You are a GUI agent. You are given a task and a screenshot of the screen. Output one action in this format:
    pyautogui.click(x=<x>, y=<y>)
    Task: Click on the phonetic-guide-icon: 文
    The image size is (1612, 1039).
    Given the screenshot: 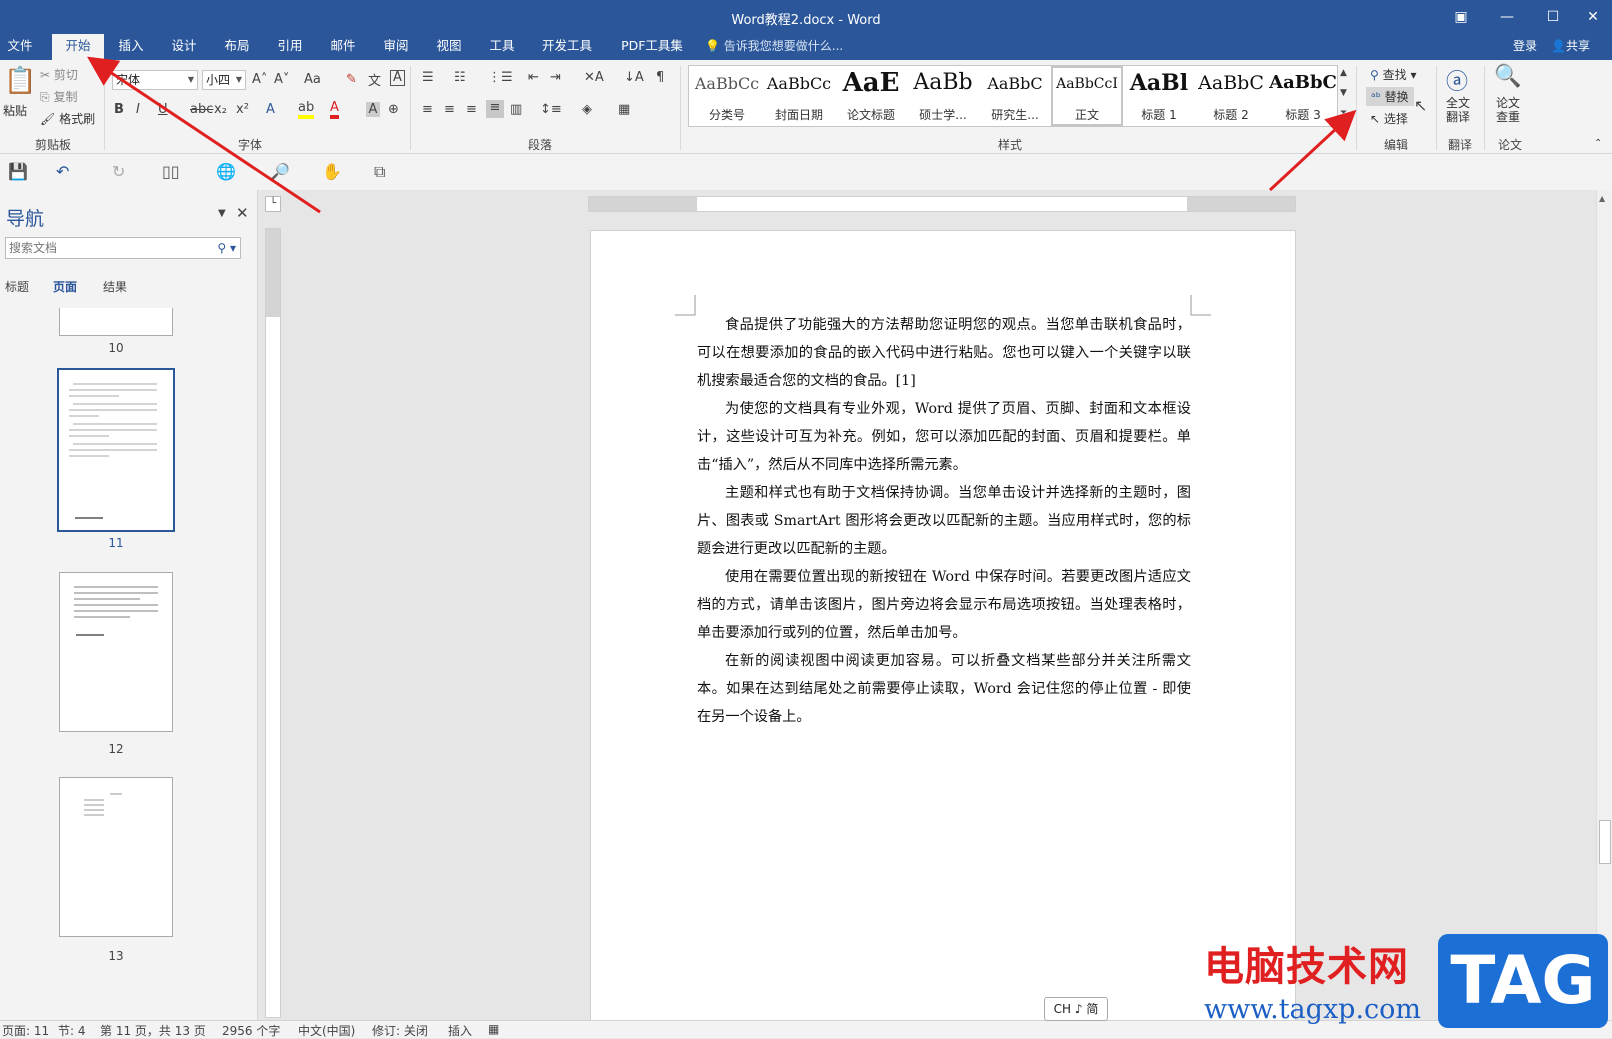 What is the action you would take?
    pyautogui.click(x=374, y=79)
    